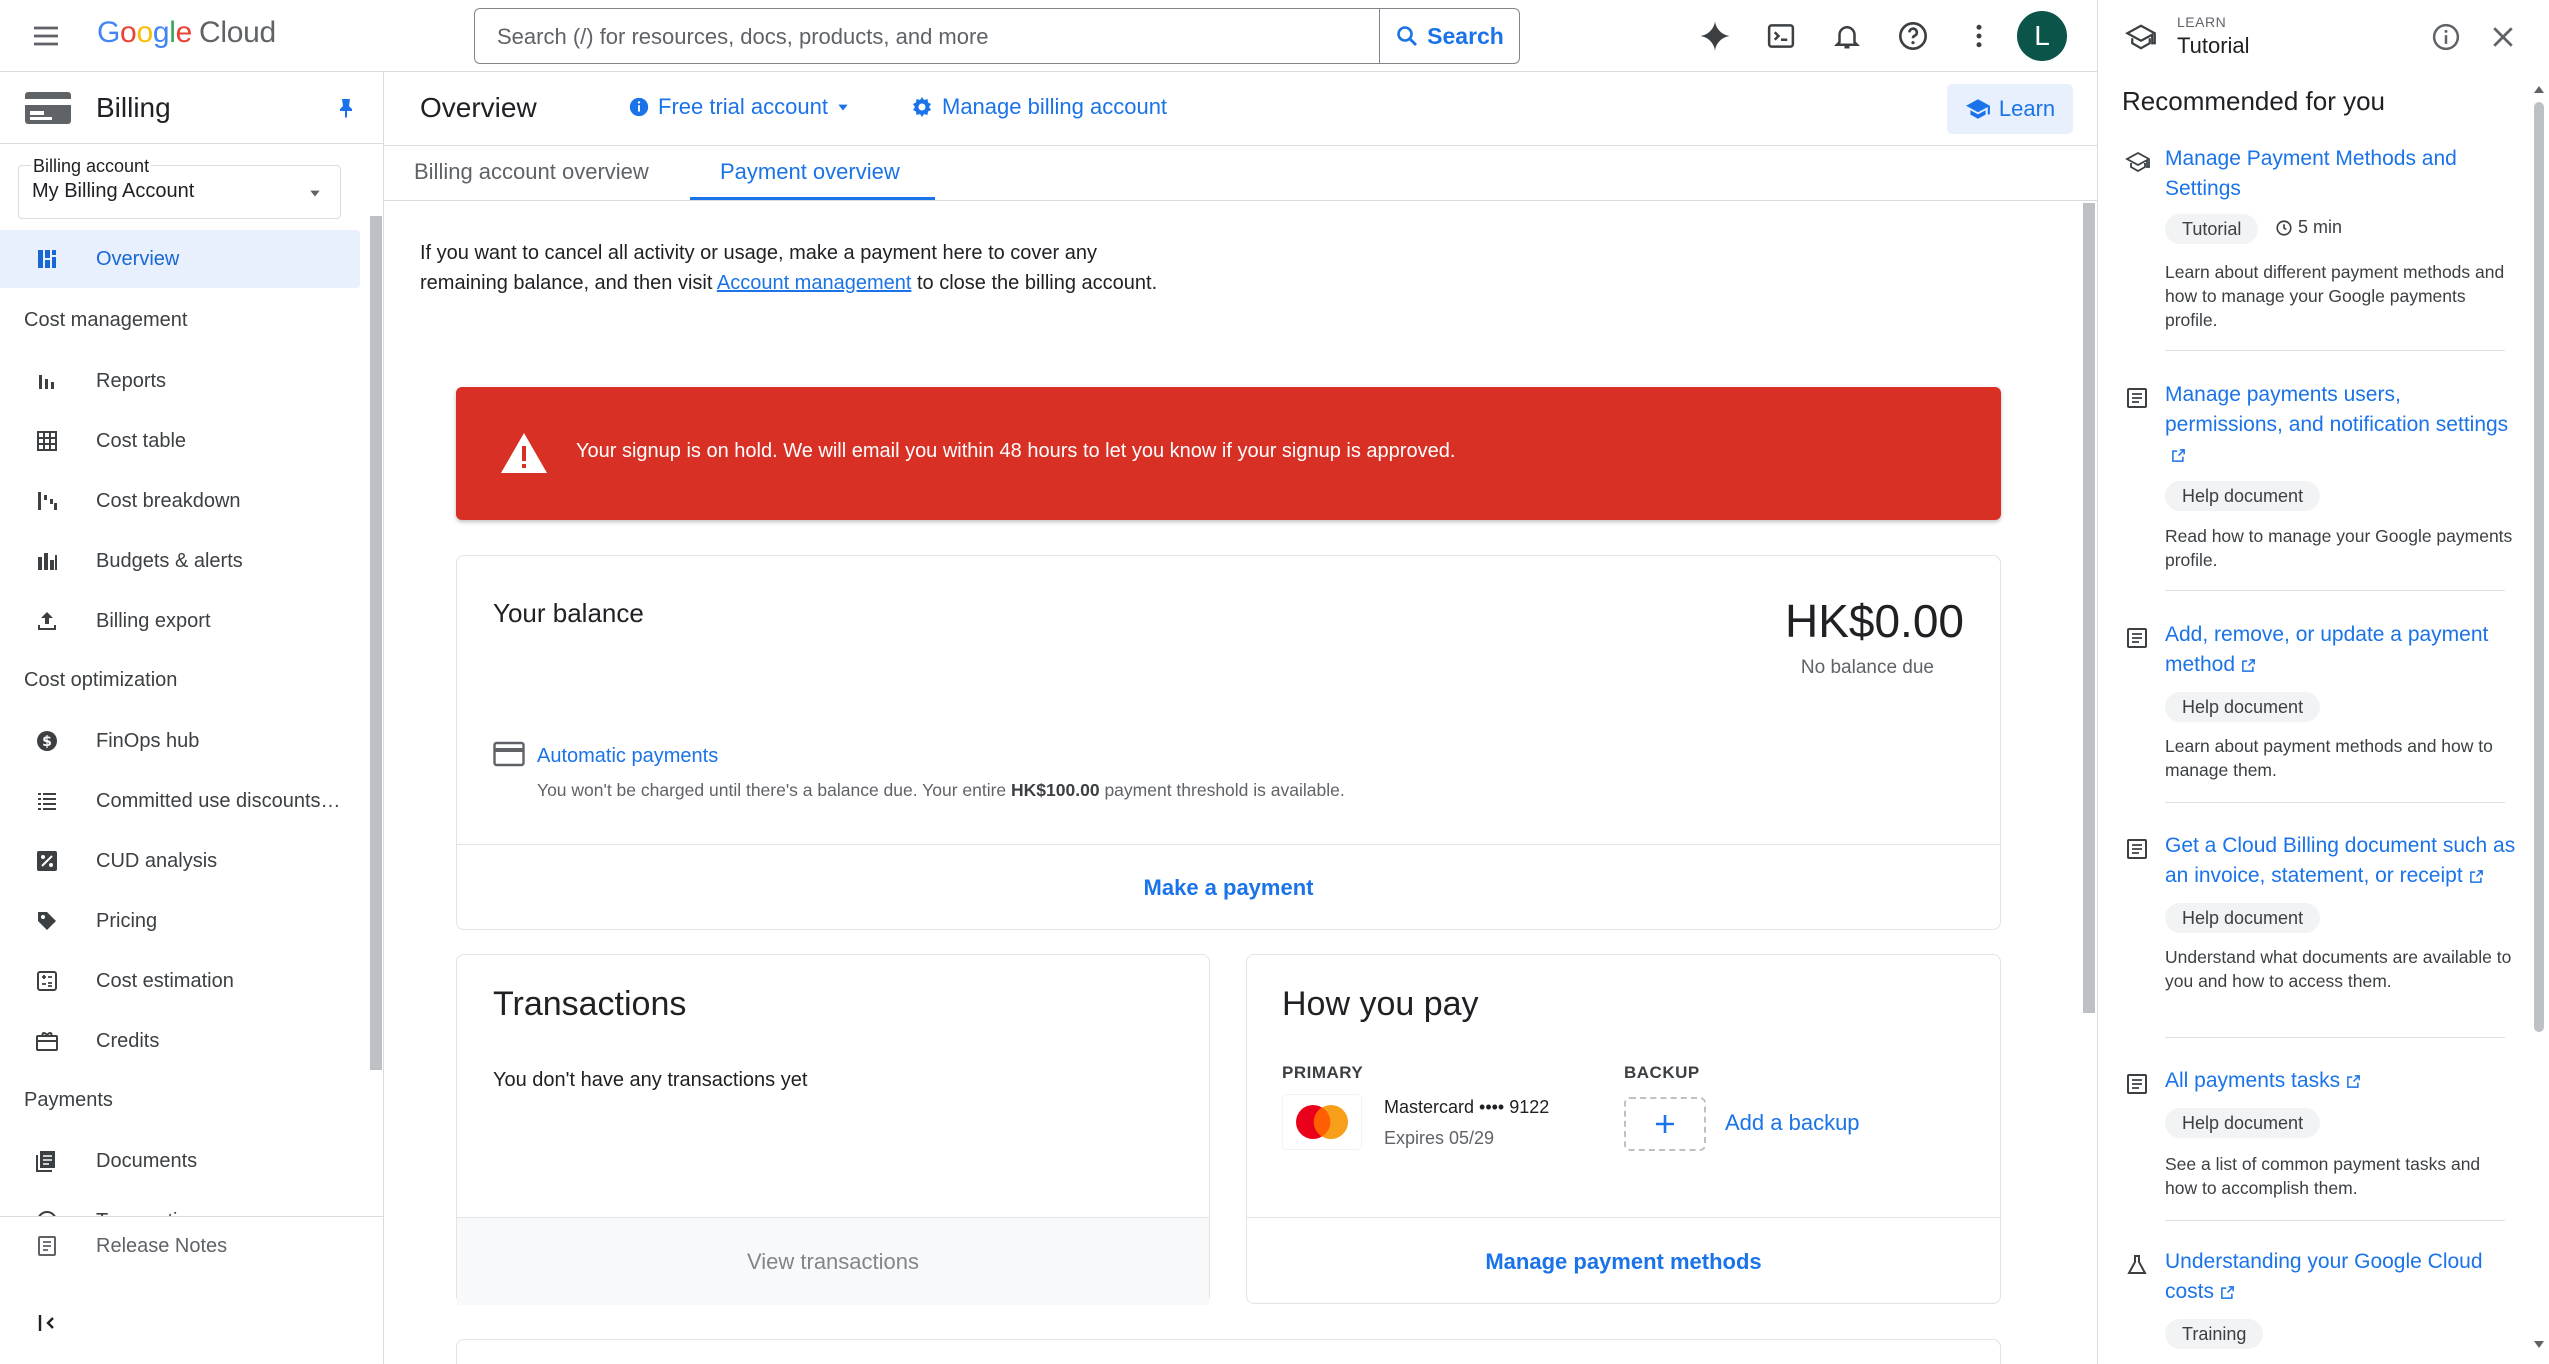 The width and height of the screenshot is (2549, 1364). What do you see at coordinates (1439, 1138) in the screenshot?
I see `primary-card-expiry: Expires 05/29` at bounding box center [1439, 1138].